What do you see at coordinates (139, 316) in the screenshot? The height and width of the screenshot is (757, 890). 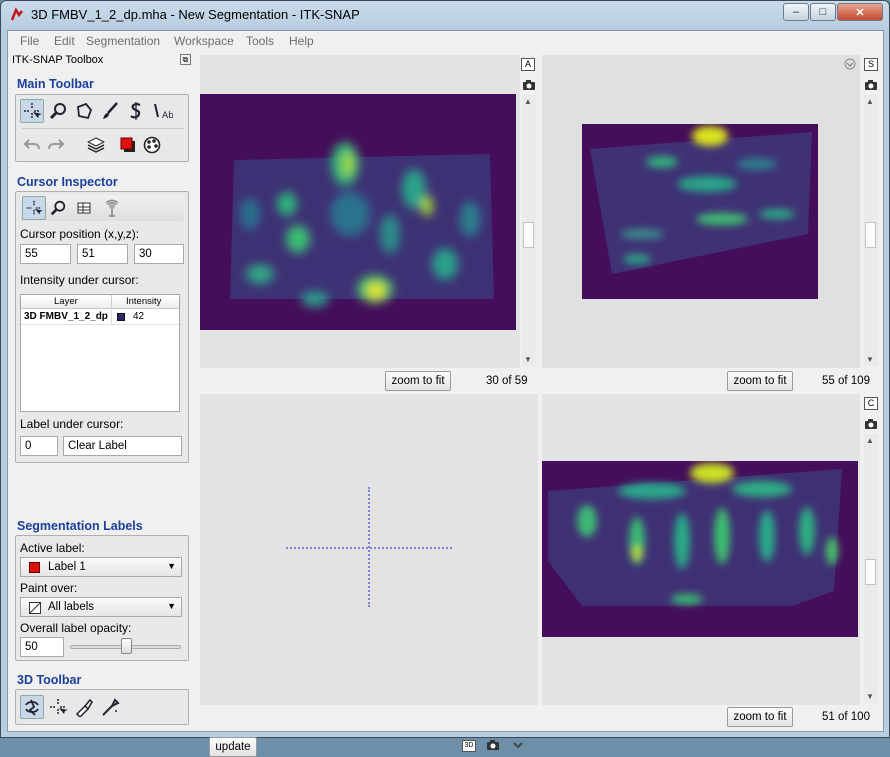 I see `row-intensity: 42` at bounding box center [139, 316].